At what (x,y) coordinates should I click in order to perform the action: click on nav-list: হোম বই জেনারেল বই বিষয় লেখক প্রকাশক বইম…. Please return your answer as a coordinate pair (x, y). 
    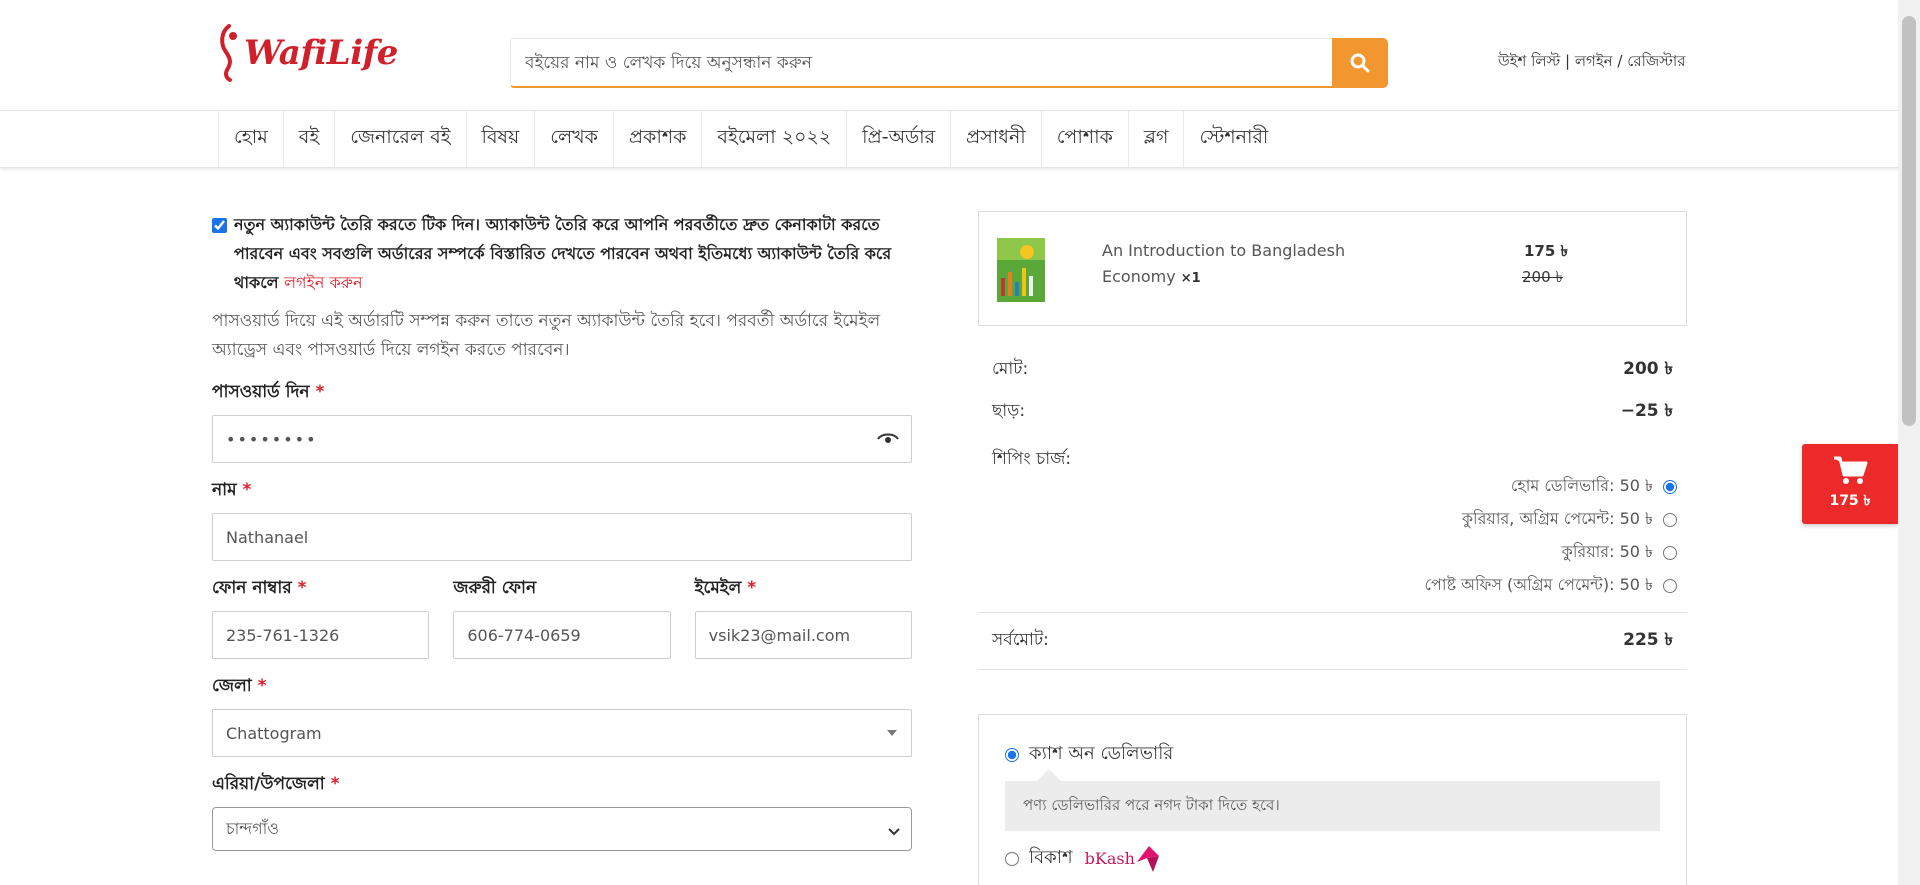
    Looking at the image, I should click on (750, 139).